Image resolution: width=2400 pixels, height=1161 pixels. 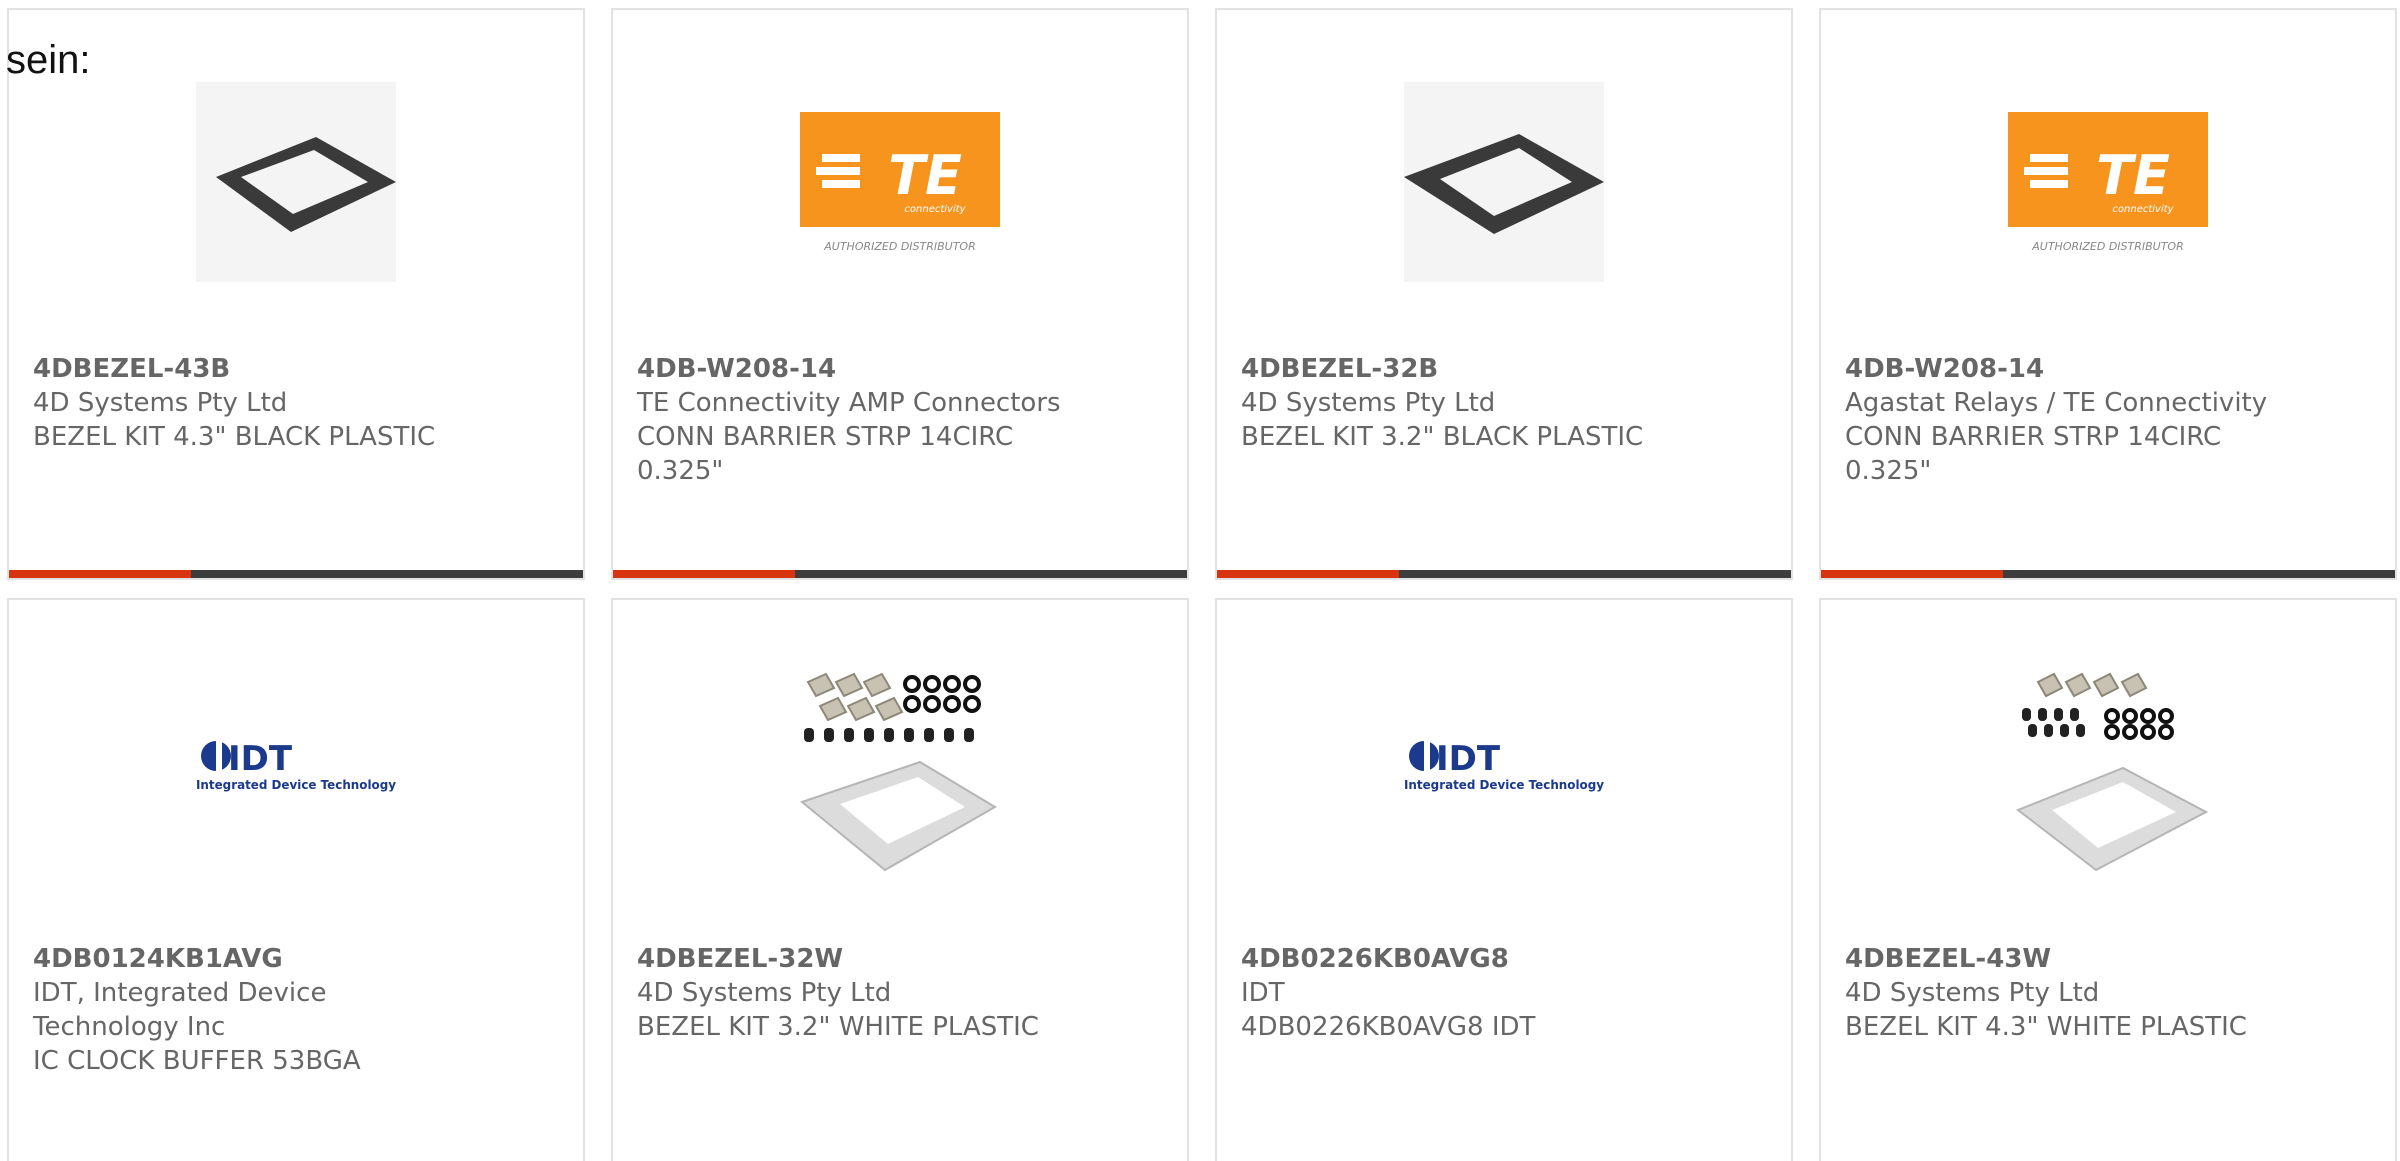 I want to click on description: BEZEL KIT 4.3" WHITE PLASTIC, so click(x=2046, y=1027).